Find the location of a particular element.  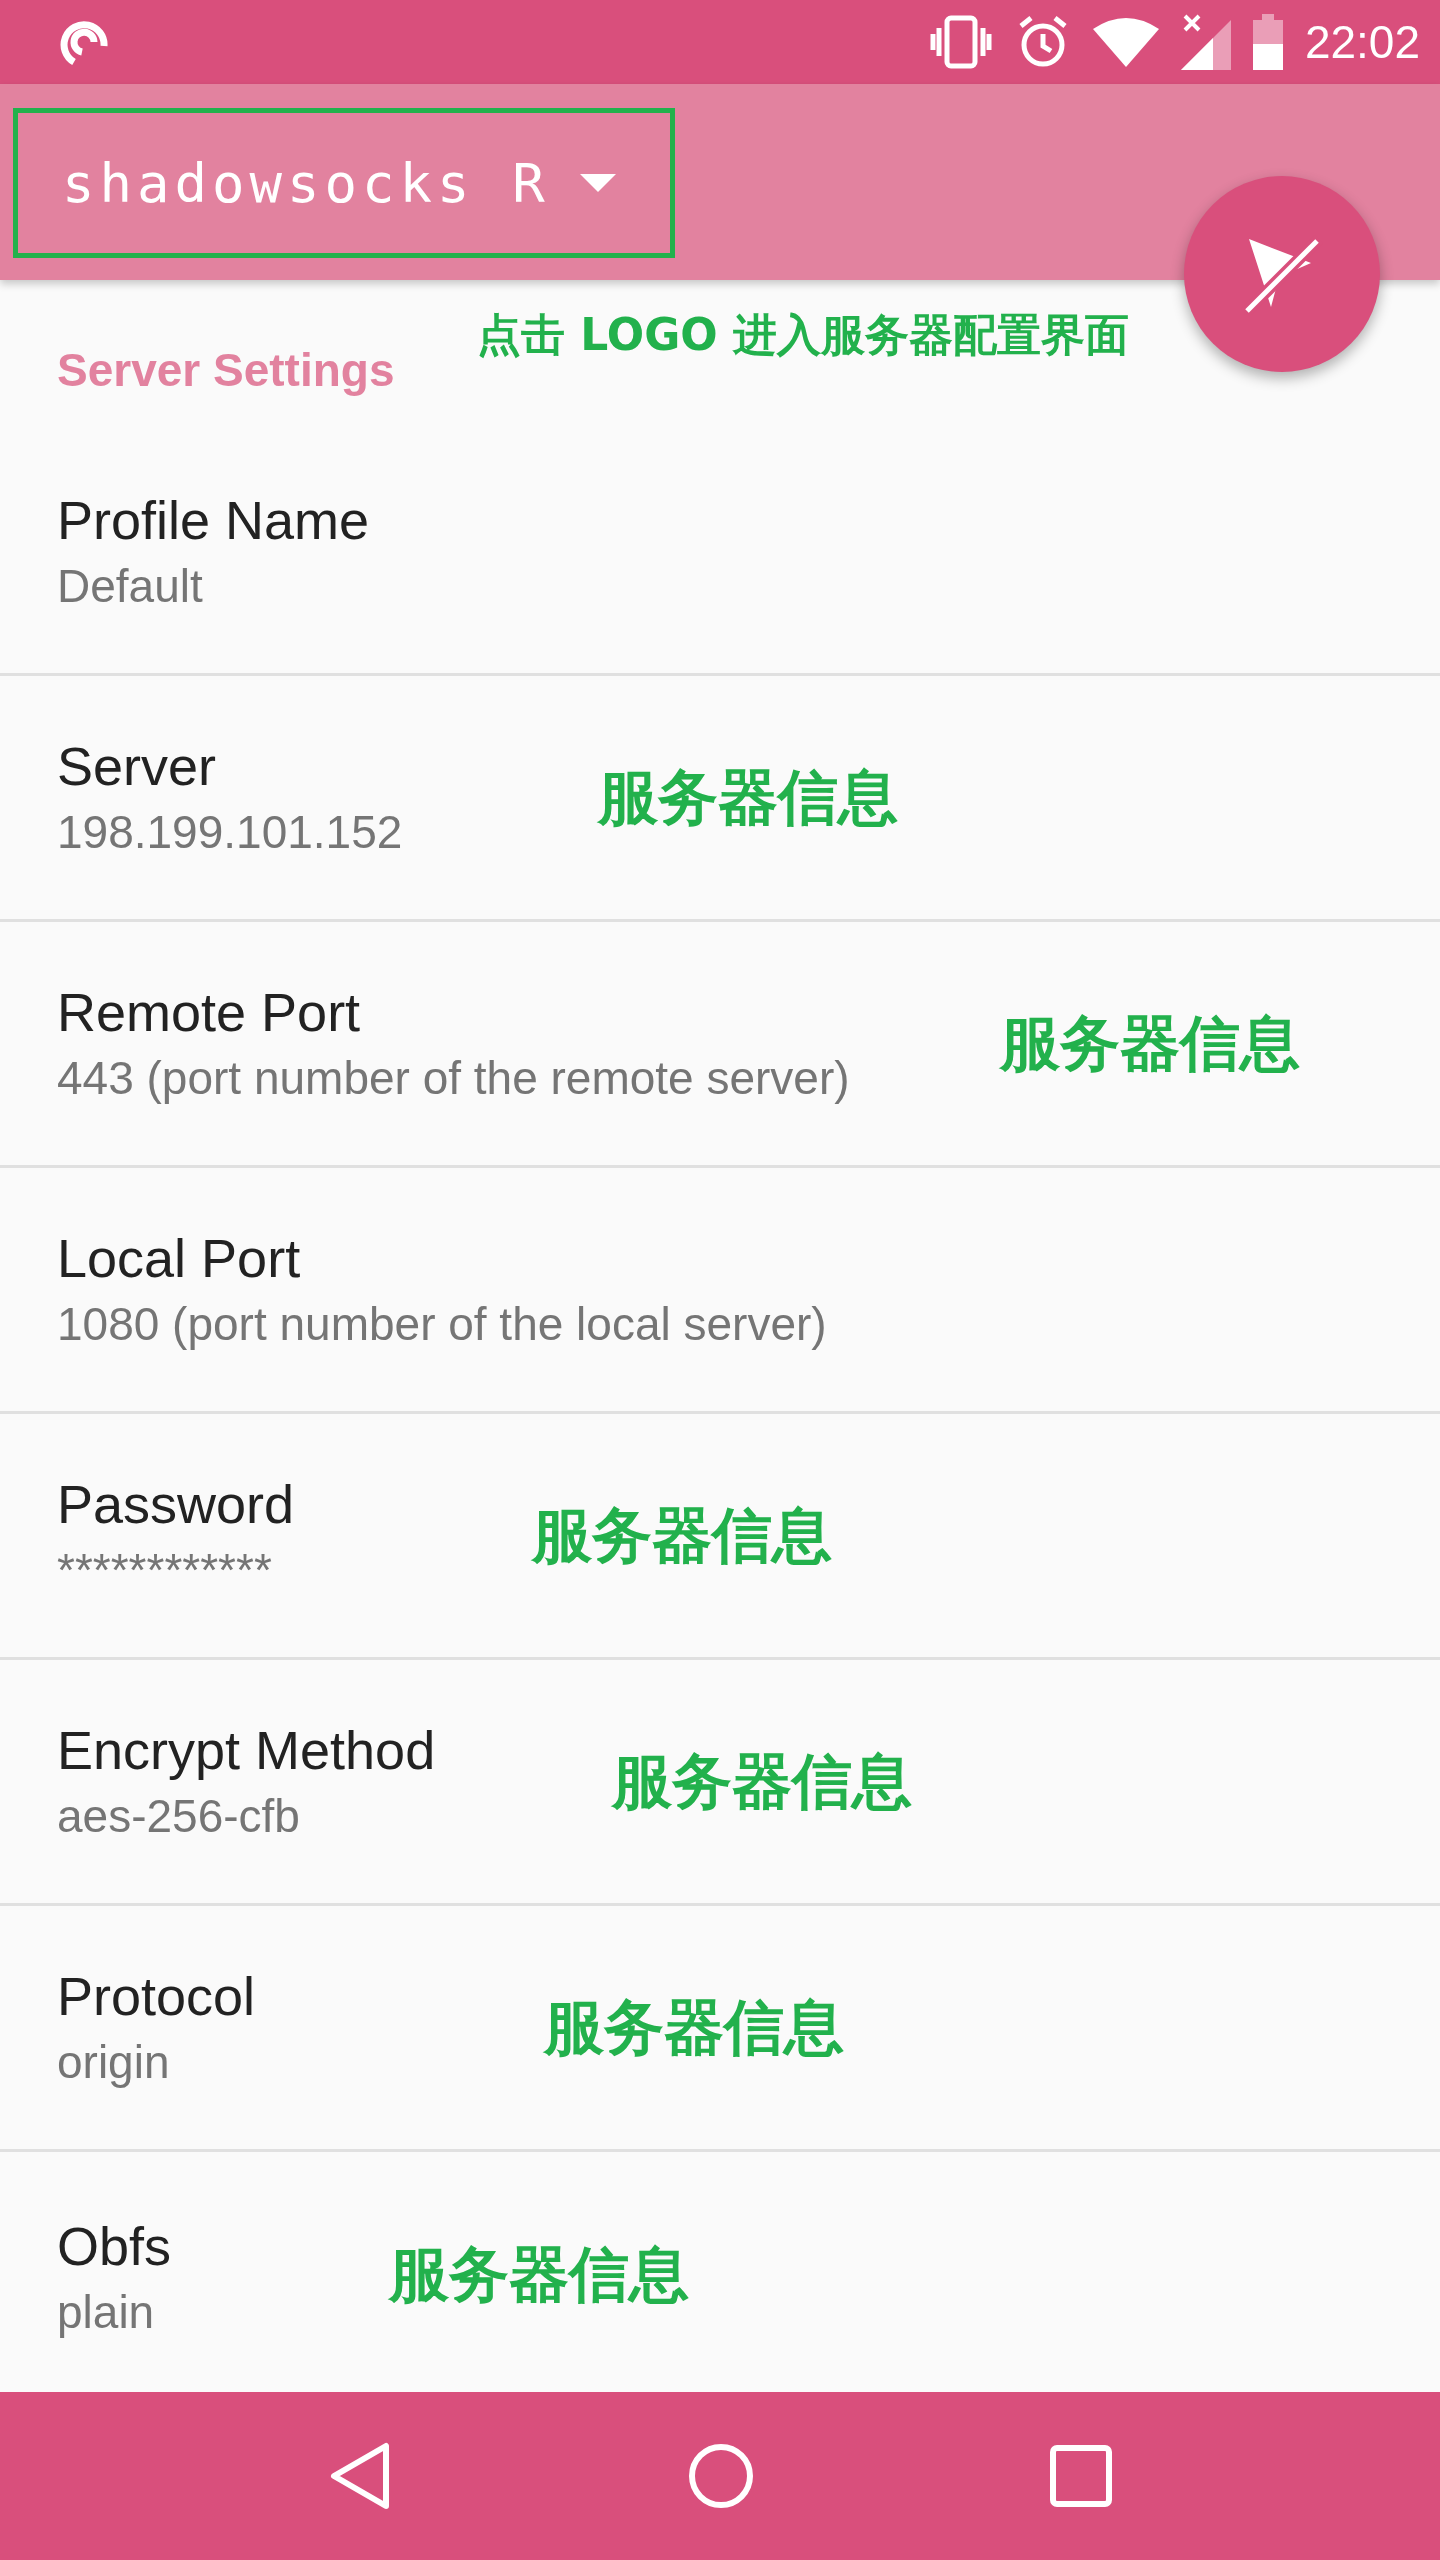

settings-row: Password ************ 服务器信息 is located at coordinates (720, 1537).